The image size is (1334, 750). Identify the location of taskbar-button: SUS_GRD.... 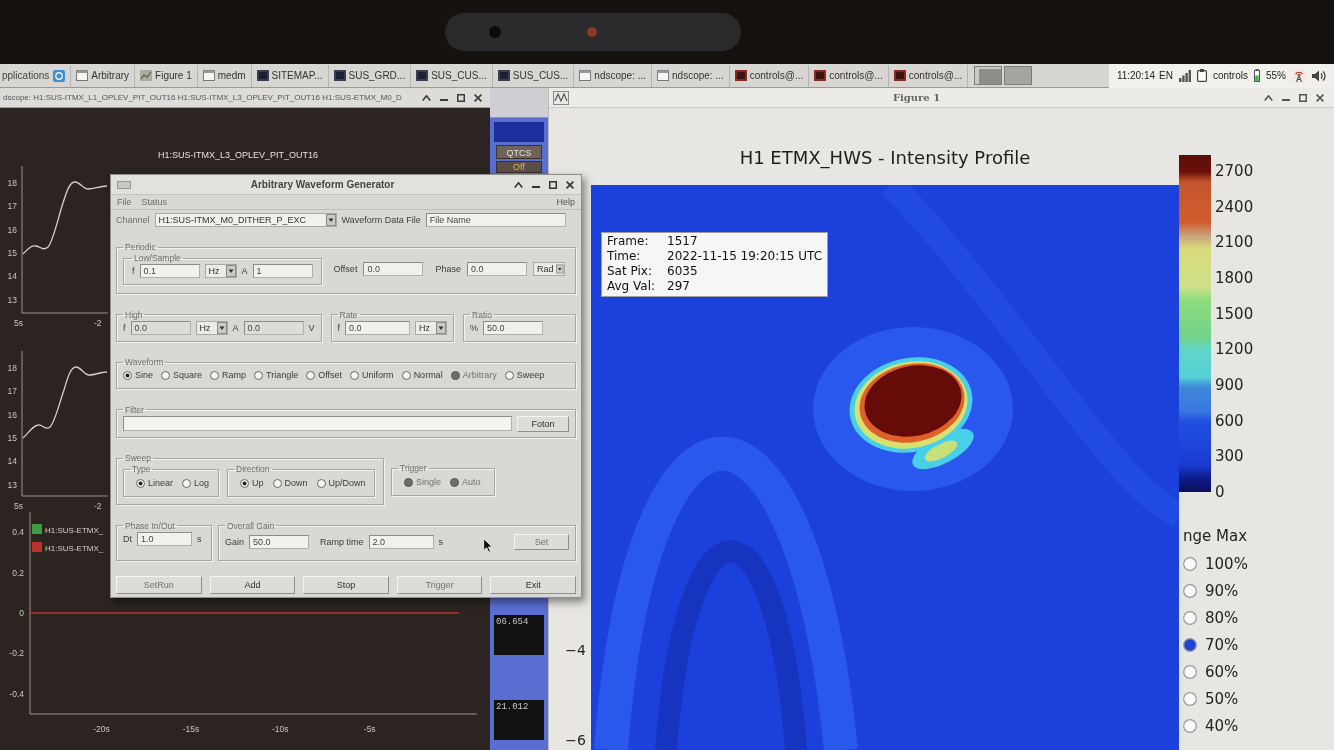
(370, 75).